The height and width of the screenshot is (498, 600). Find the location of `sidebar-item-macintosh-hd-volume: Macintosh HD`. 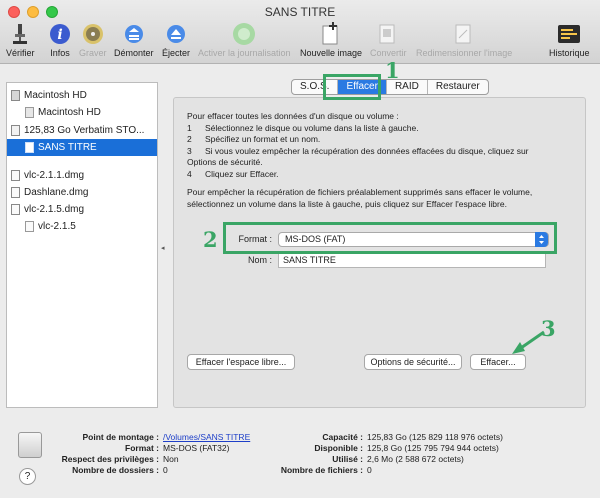

sidebar-item-macintosh-hd-volume: Macintosh HD is located at coordinates (82, 112).